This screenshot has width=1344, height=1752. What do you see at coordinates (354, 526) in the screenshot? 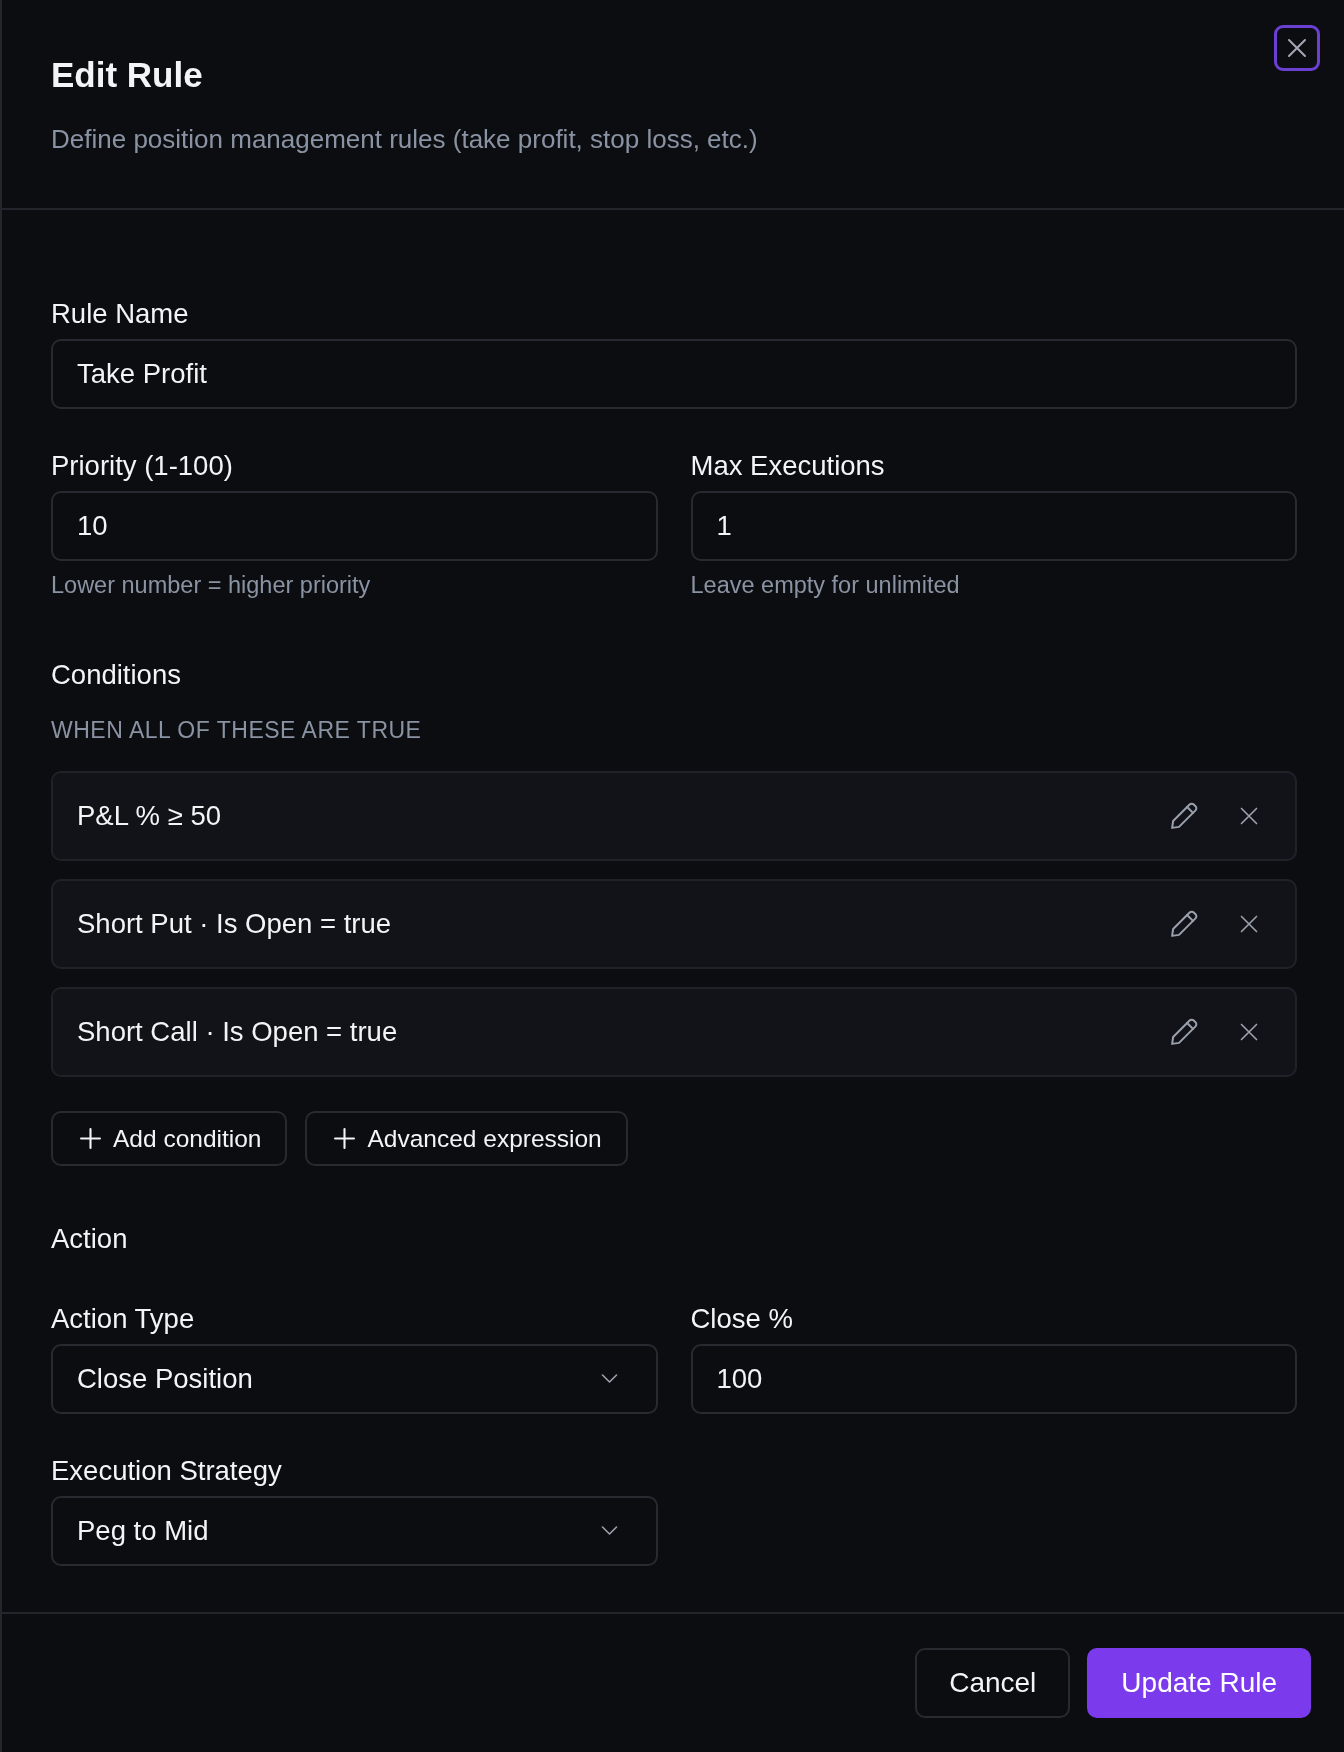
I see `input-field: 10` at bounding box center [354, 526].